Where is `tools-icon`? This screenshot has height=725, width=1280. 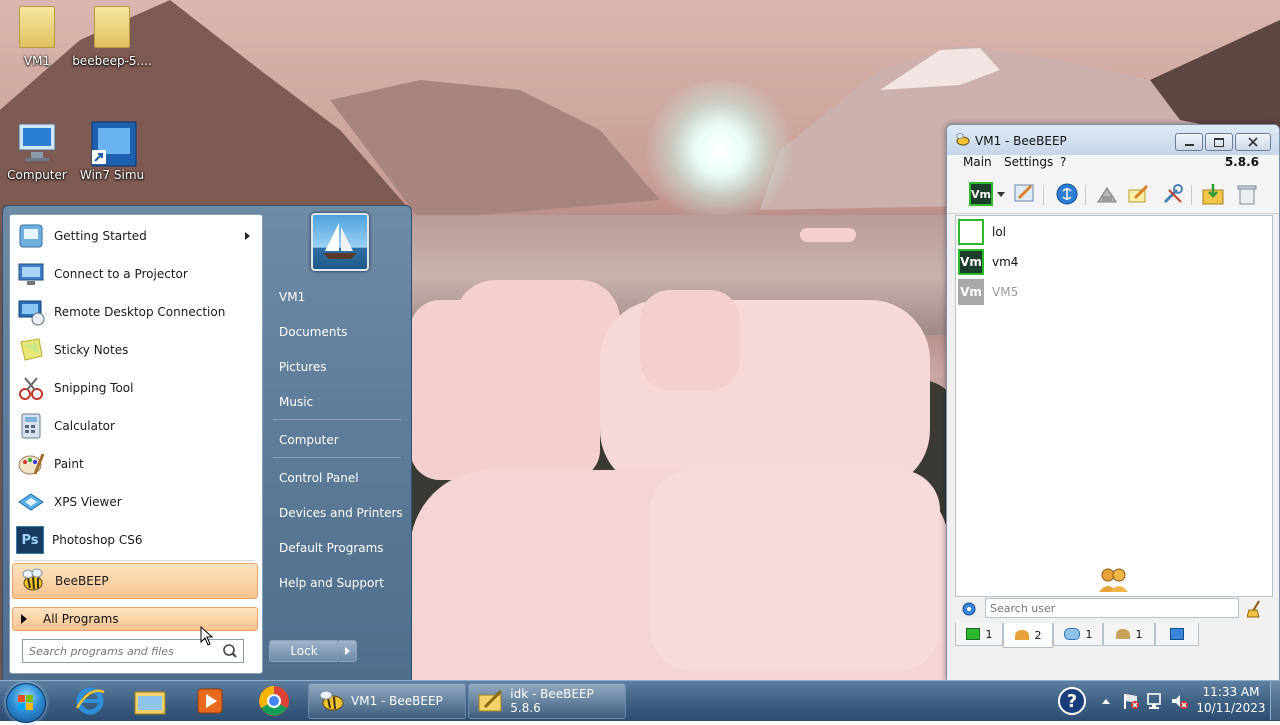 tools-icon is located at coordinates (1173, 194).